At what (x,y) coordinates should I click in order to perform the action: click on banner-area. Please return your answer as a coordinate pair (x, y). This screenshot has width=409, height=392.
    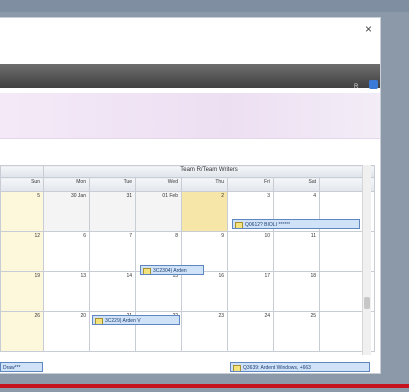
    Looking at the image, I should click on (190, 116).